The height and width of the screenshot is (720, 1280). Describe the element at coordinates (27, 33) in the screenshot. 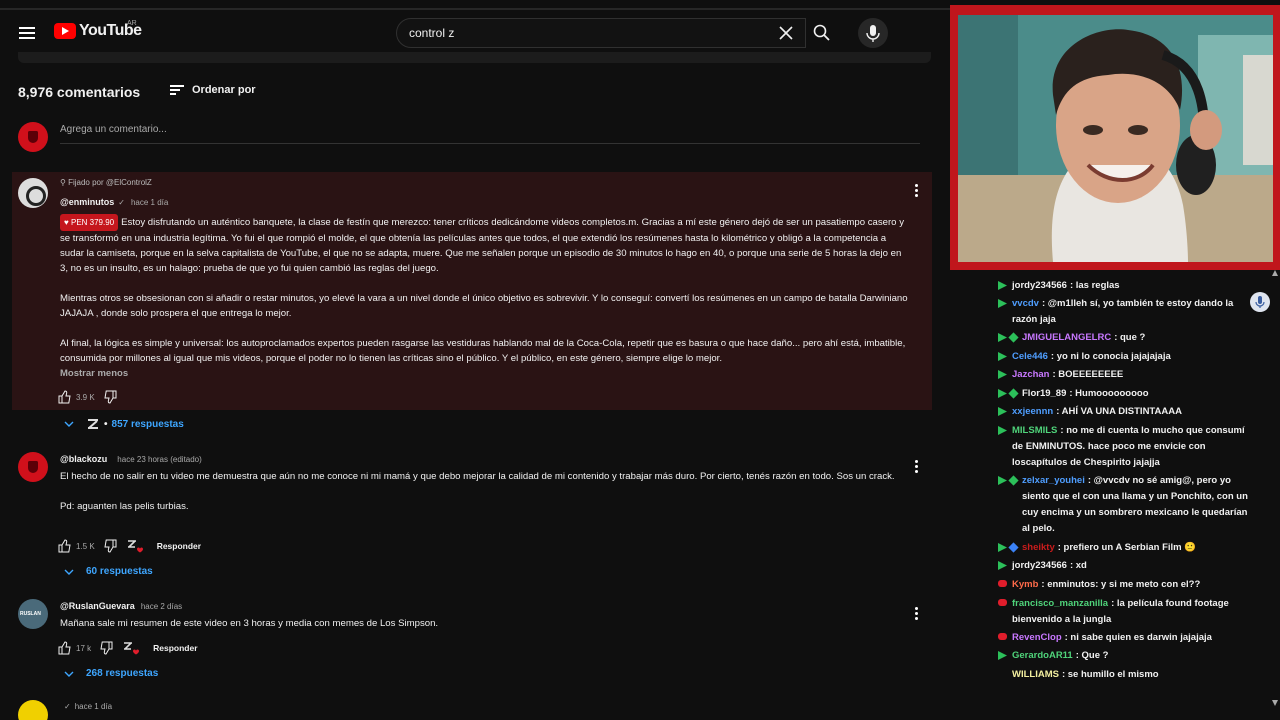

I see `menu-icon` at that location.